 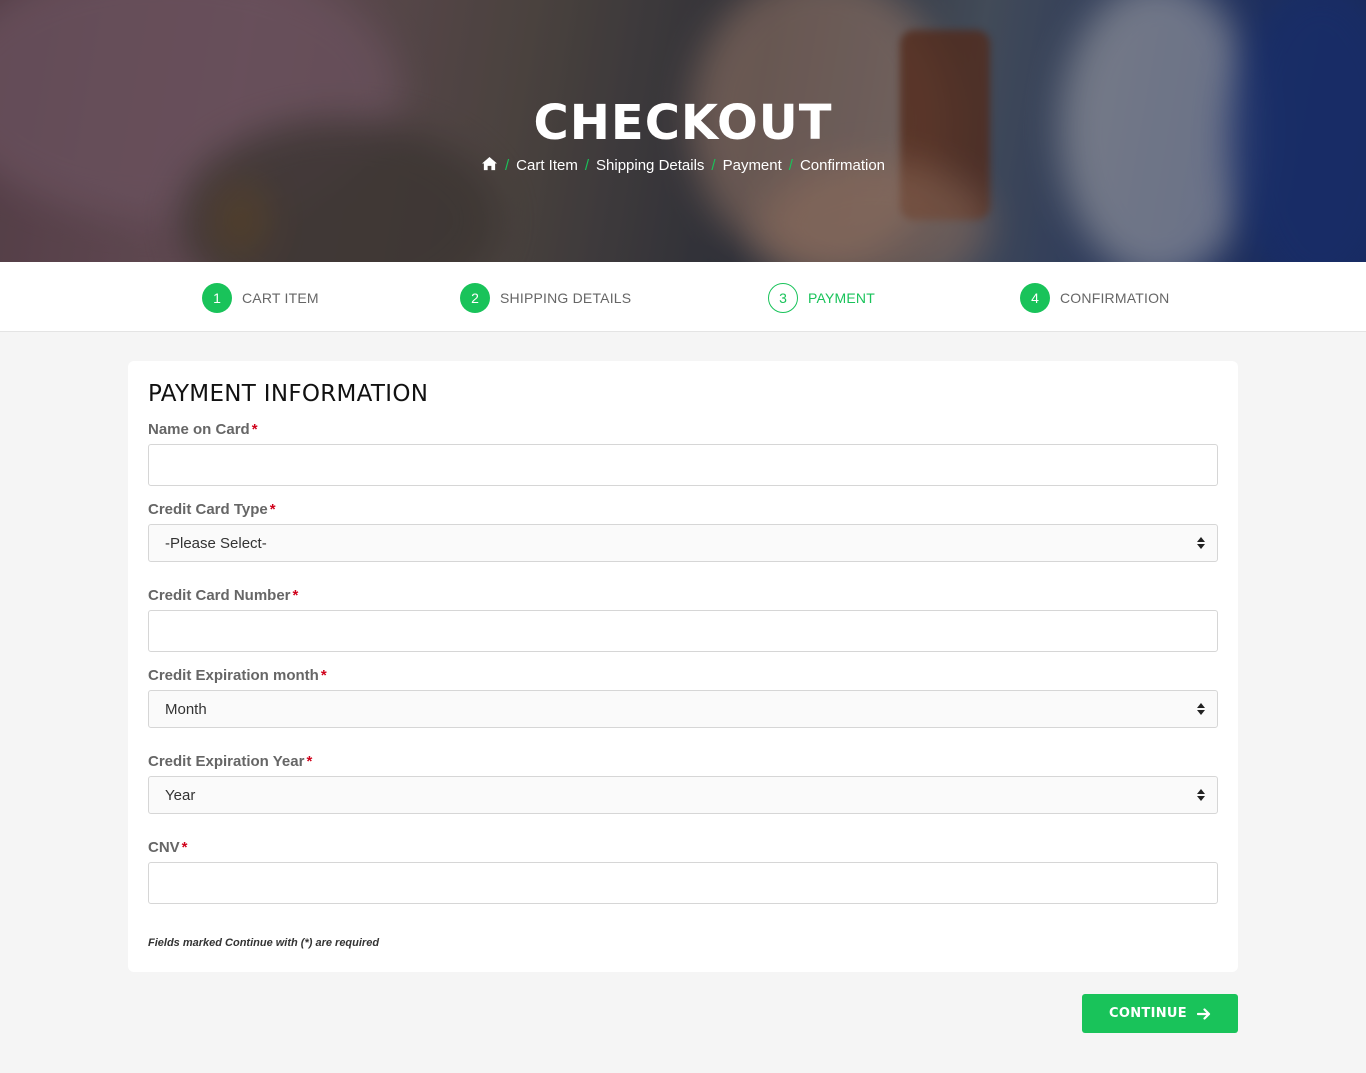 I want to click on card-type-label: Credit Card Type *, so click(x=212, y=509).